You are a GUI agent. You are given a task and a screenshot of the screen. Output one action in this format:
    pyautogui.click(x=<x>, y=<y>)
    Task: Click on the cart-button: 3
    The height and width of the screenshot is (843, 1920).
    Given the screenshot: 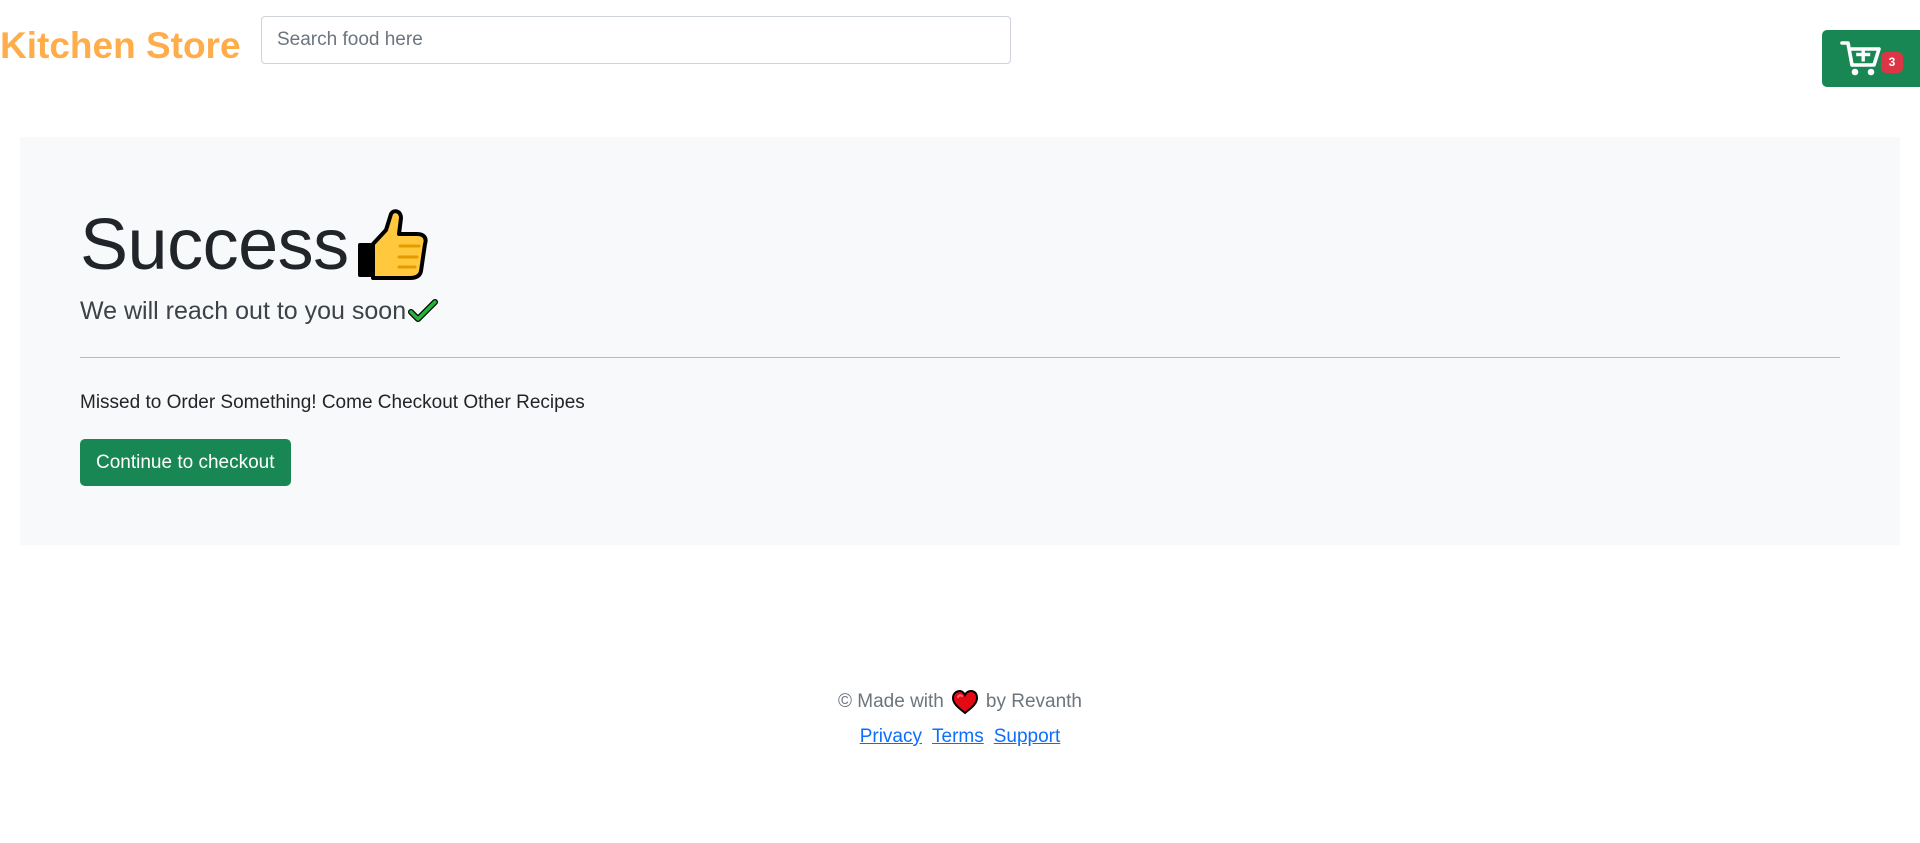 What is the action you would take?
    pyautogui.click(x=1871, y=58)
    